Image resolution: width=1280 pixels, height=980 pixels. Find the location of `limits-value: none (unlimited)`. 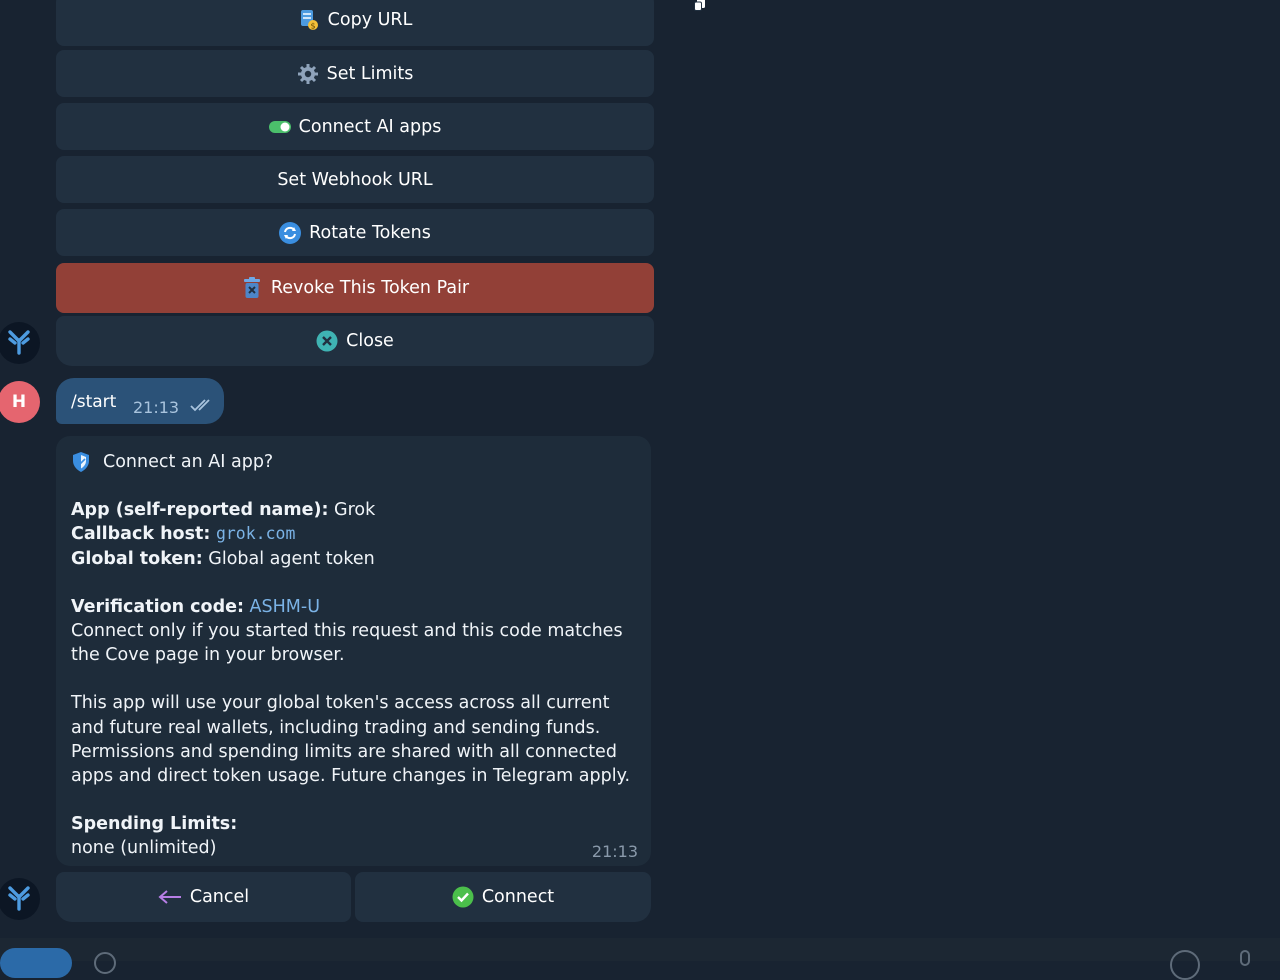

limits-value: none (unlimited) is located at coordinates (144, 848).